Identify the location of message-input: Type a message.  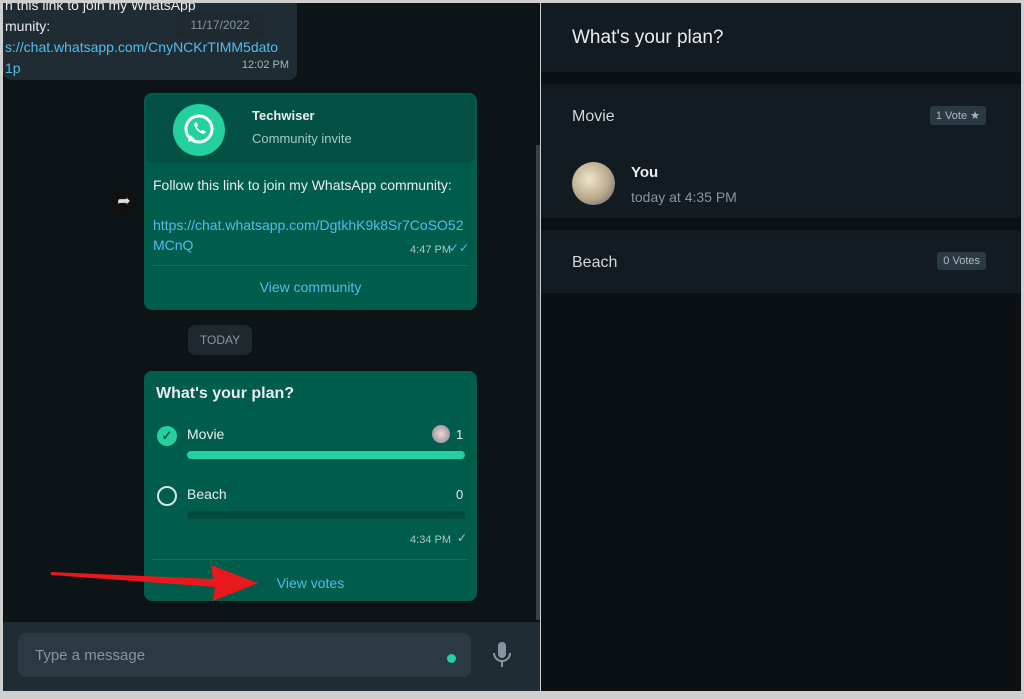
(244, 655).